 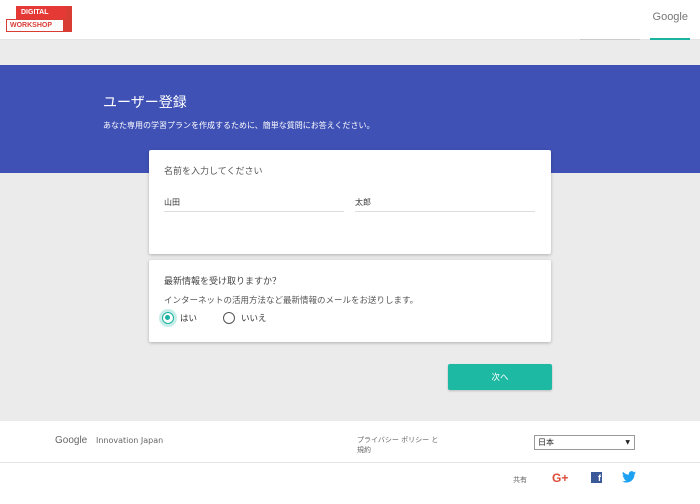 I want to click on facebook-icon: f, so click(x=596, y=477).